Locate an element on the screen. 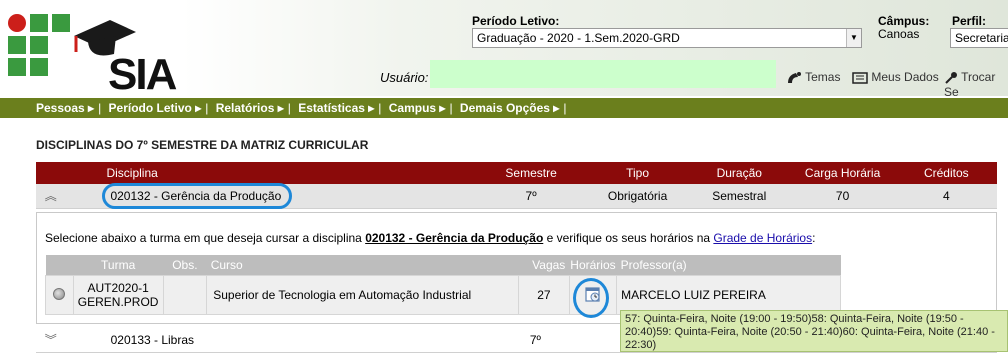  id-card-icon is located at coordinates (860, 78).